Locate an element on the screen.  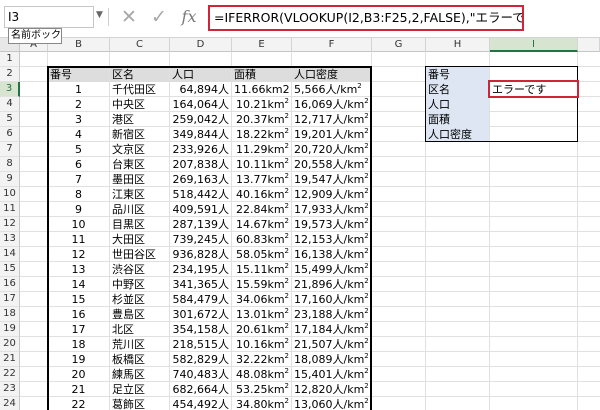
cell-density: 18,089人/km2 is located at coordinates (331, 359).